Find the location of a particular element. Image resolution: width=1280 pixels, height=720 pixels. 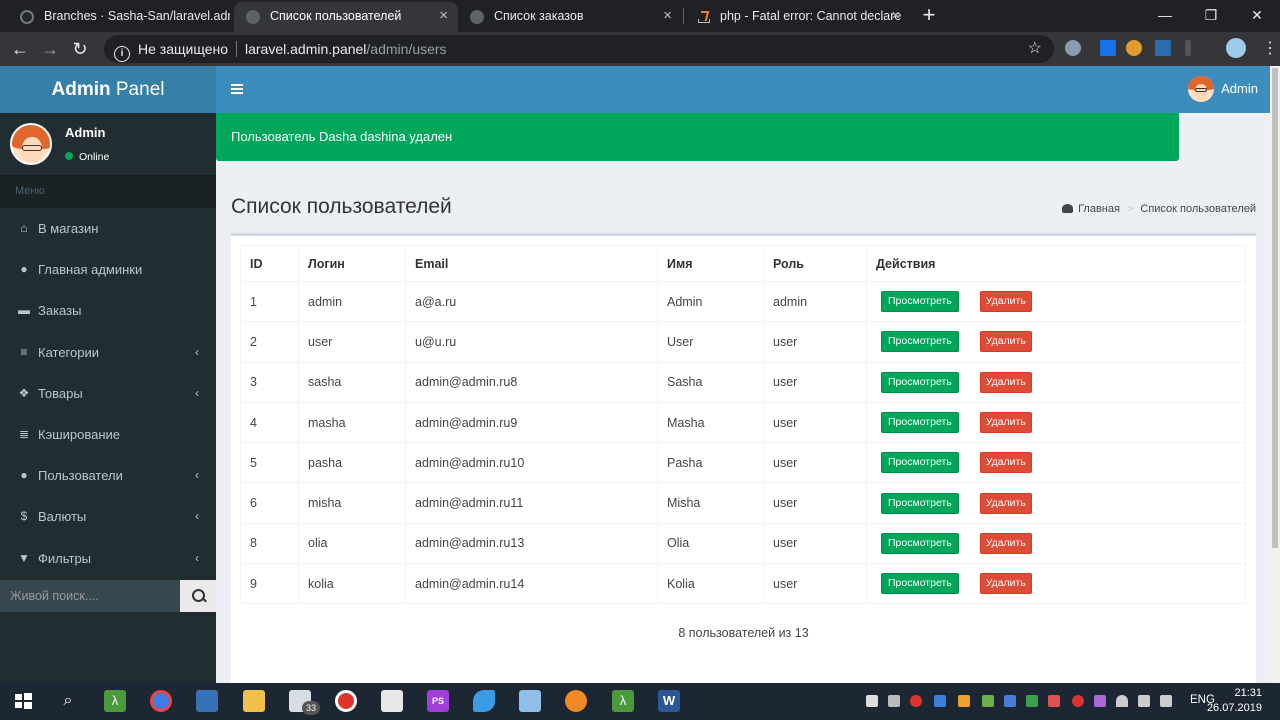

back-arrow-icon: ← is located at coordinates (20, 49).